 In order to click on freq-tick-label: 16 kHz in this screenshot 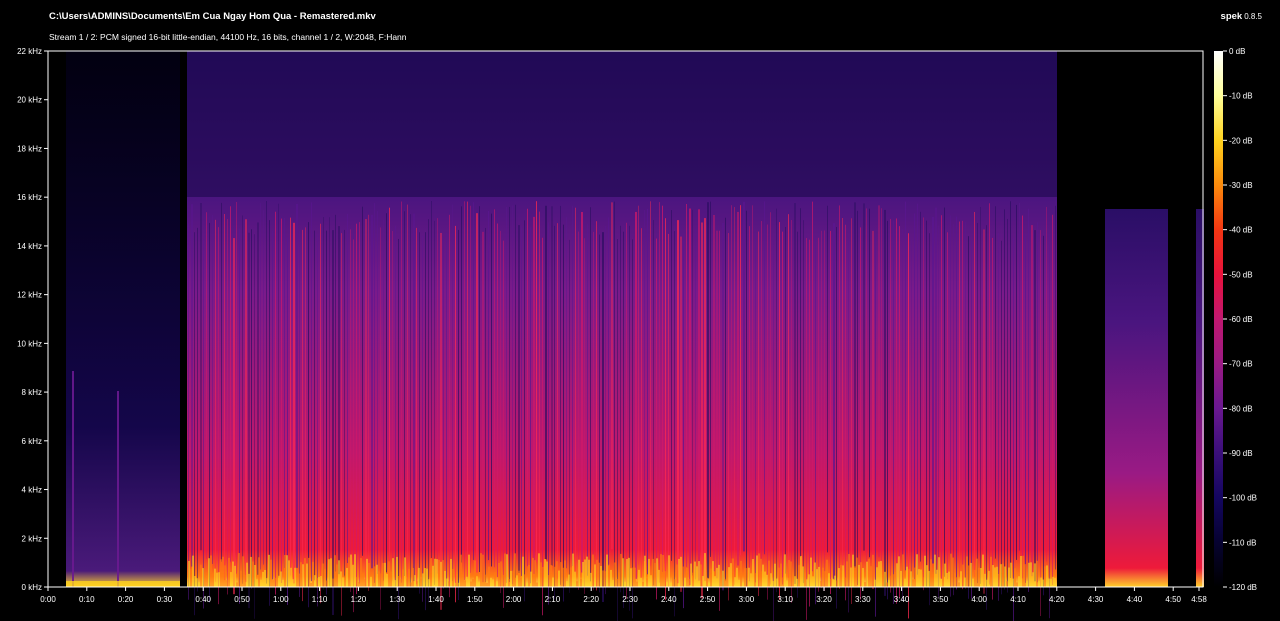, I will do `click(29, 197)`.